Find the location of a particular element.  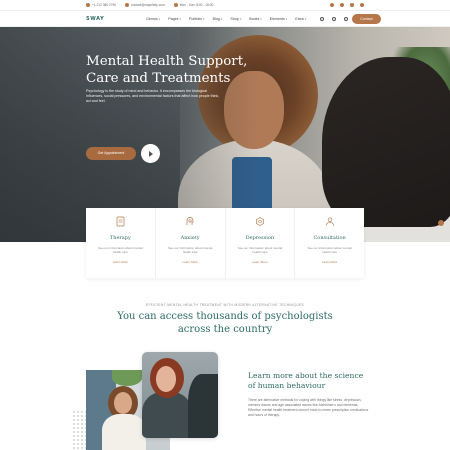

nav-item-portfolio: Portfolio ▾ is located at coordinates (197, 19).